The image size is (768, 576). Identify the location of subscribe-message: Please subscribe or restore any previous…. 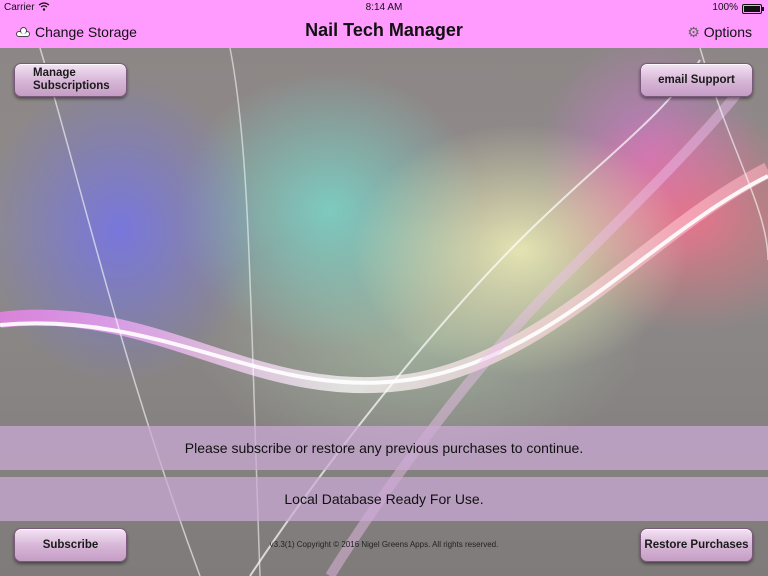
(384, 448).